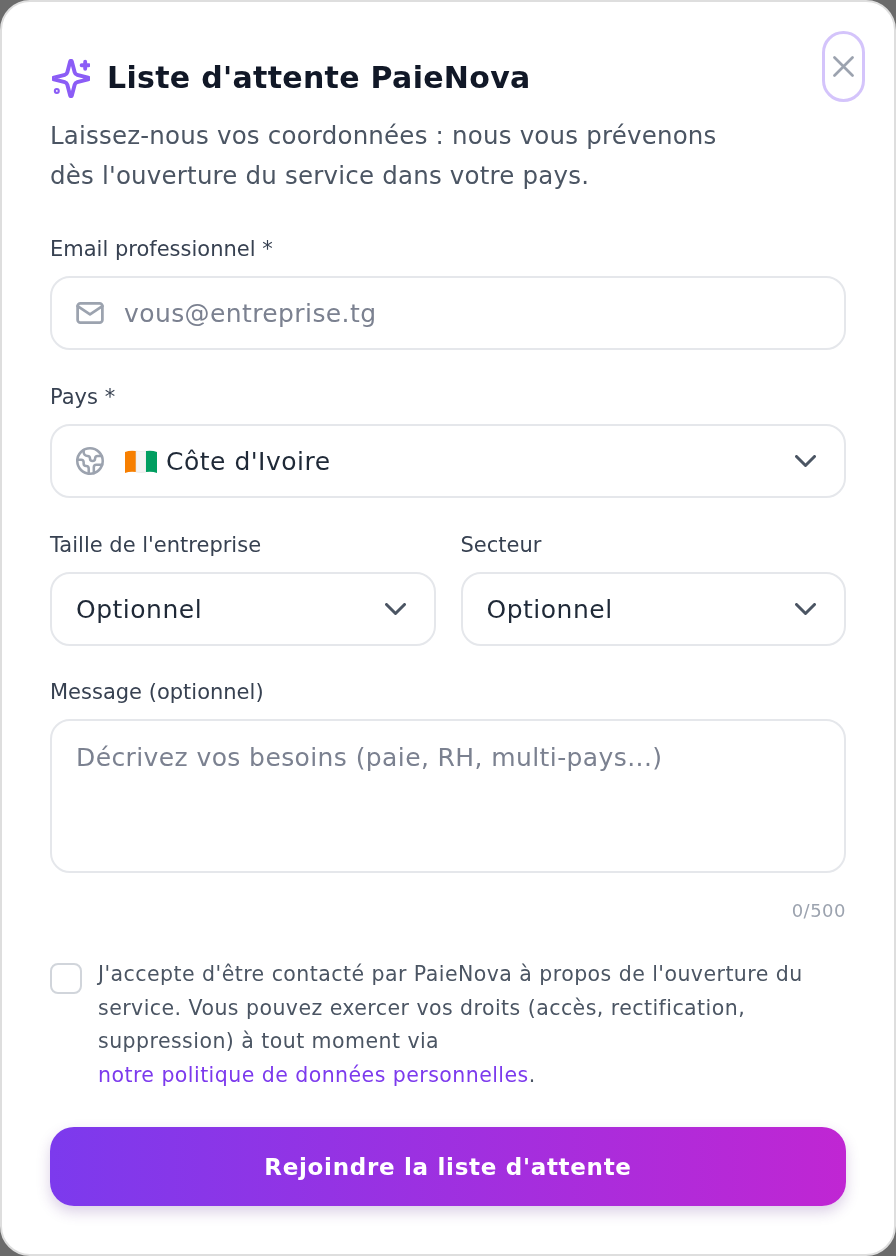  I want to click on field-label: Secteur, so click(501, 545).